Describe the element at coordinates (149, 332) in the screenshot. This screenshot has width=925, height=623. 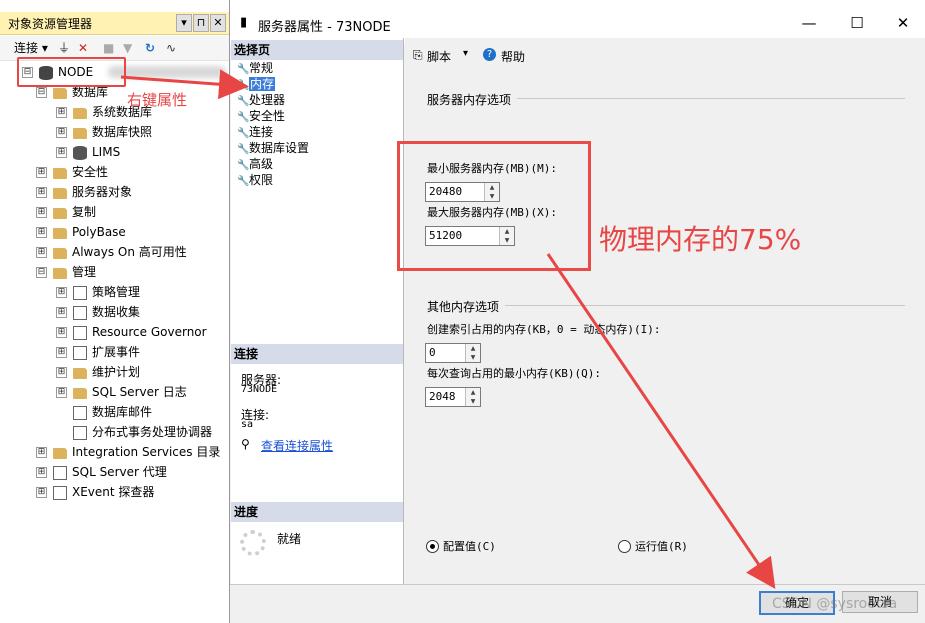
I see `tree-node-label: Resource Governor` at that location.